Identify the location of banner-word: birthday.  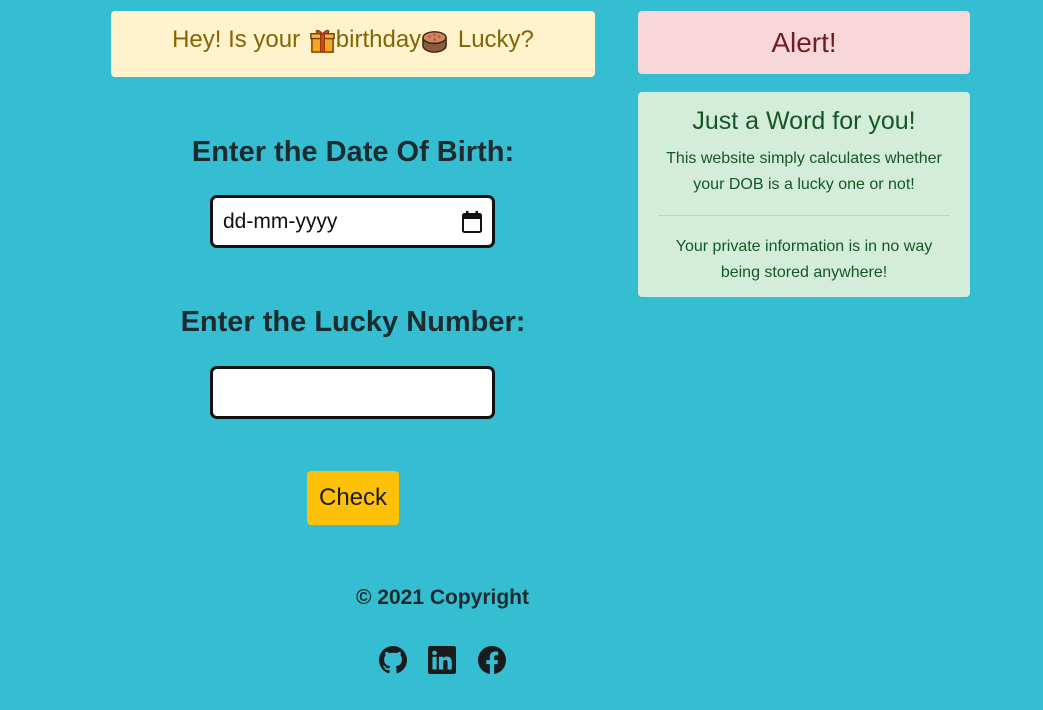
(378, 39).